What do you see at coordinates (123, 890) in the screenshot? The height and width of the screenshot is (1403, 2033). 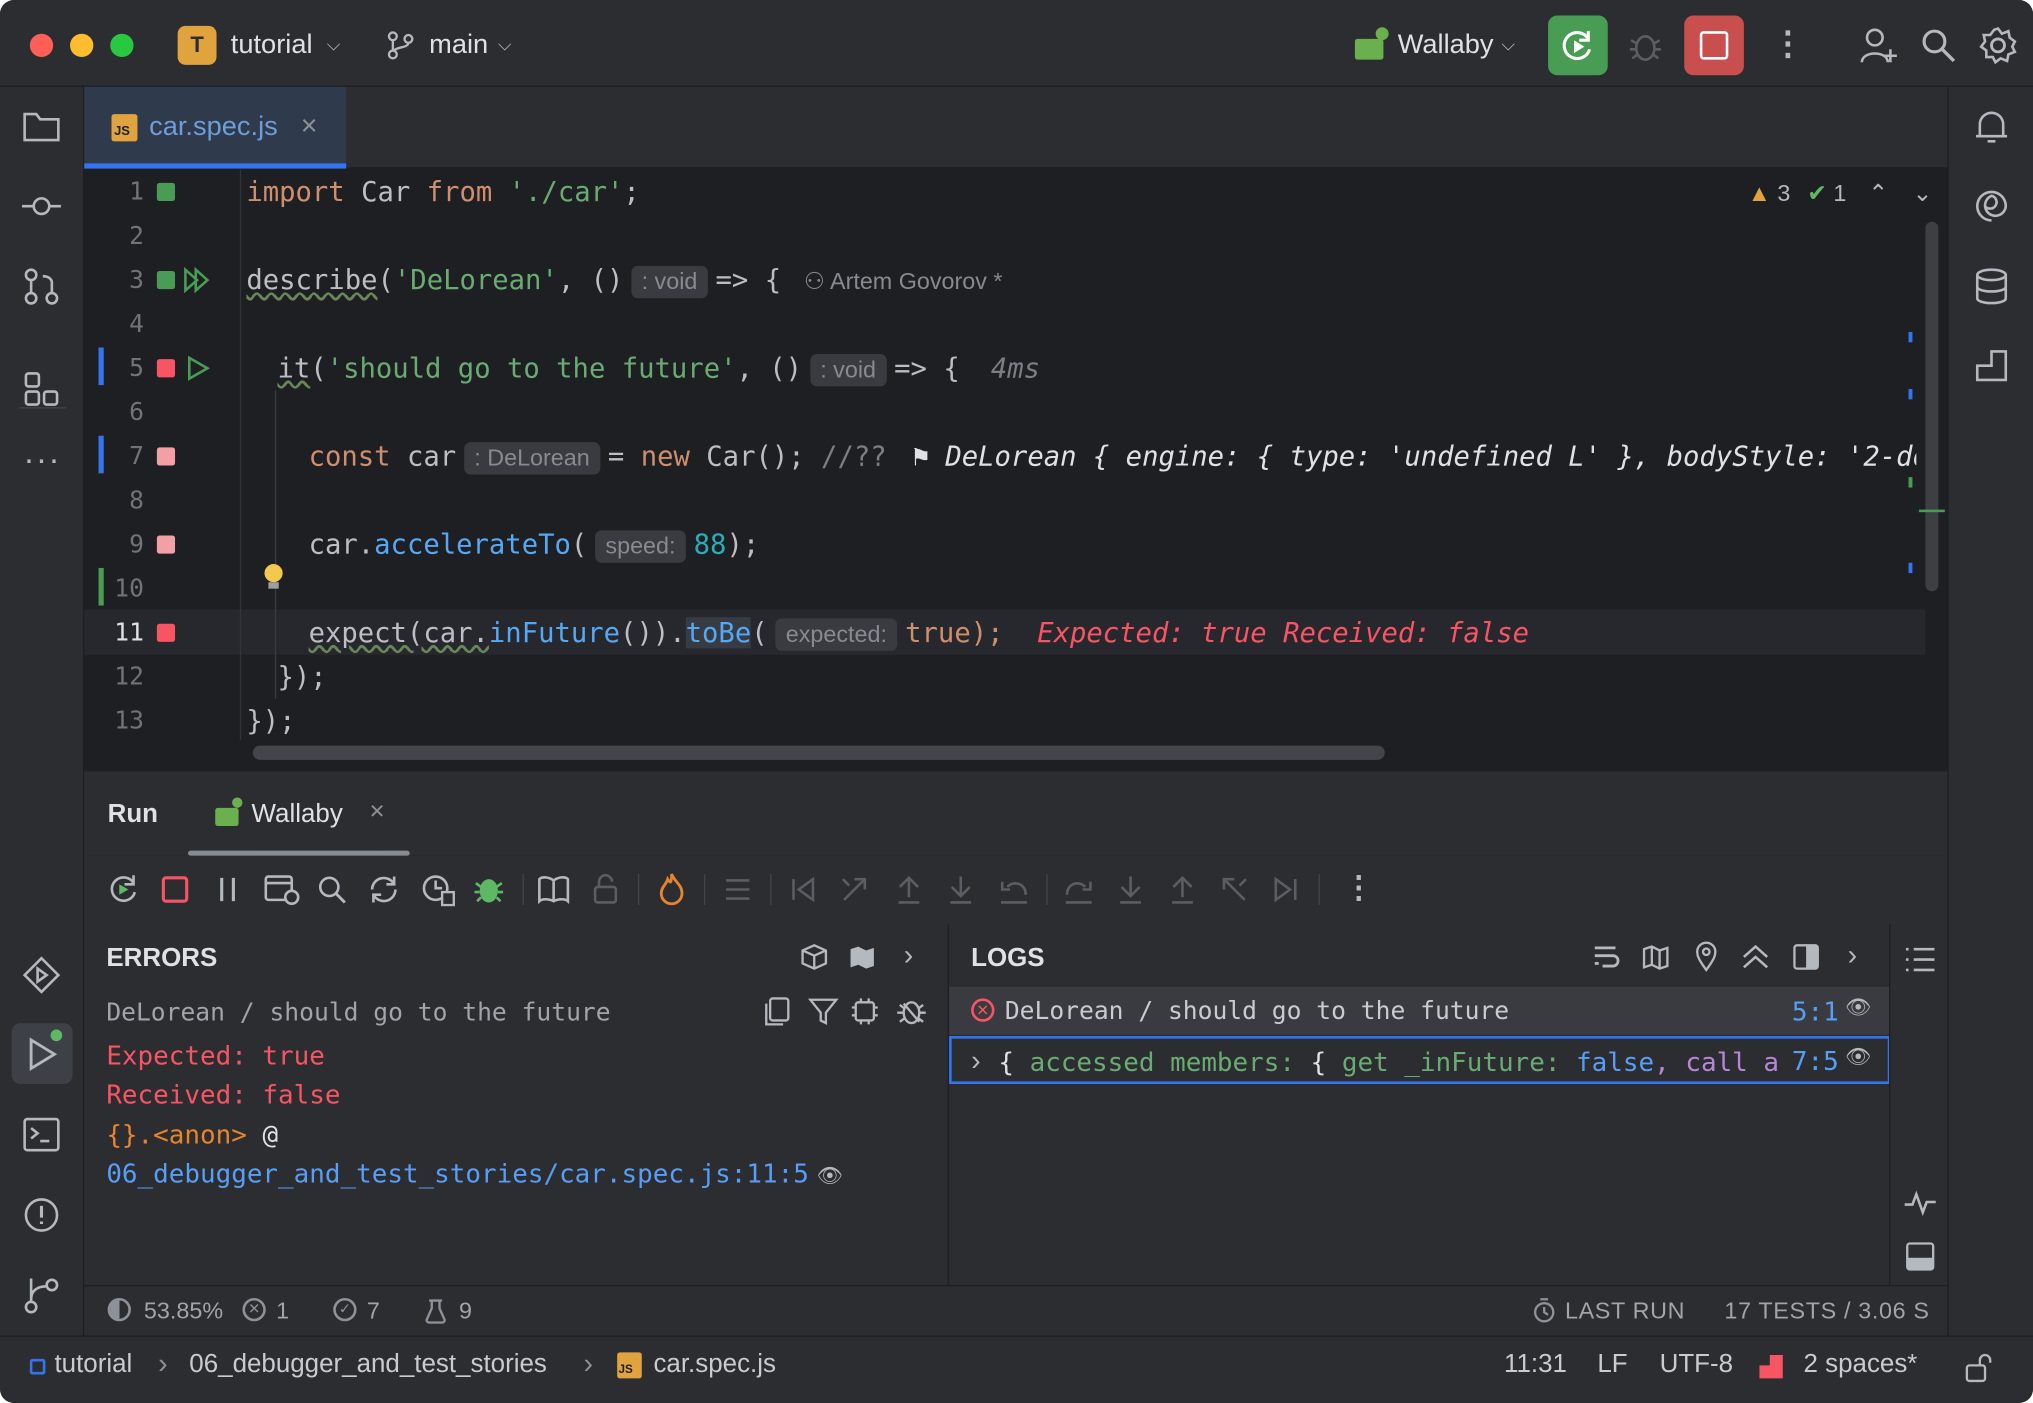 I see `rerun-icon` at bounding box center [123, 890].